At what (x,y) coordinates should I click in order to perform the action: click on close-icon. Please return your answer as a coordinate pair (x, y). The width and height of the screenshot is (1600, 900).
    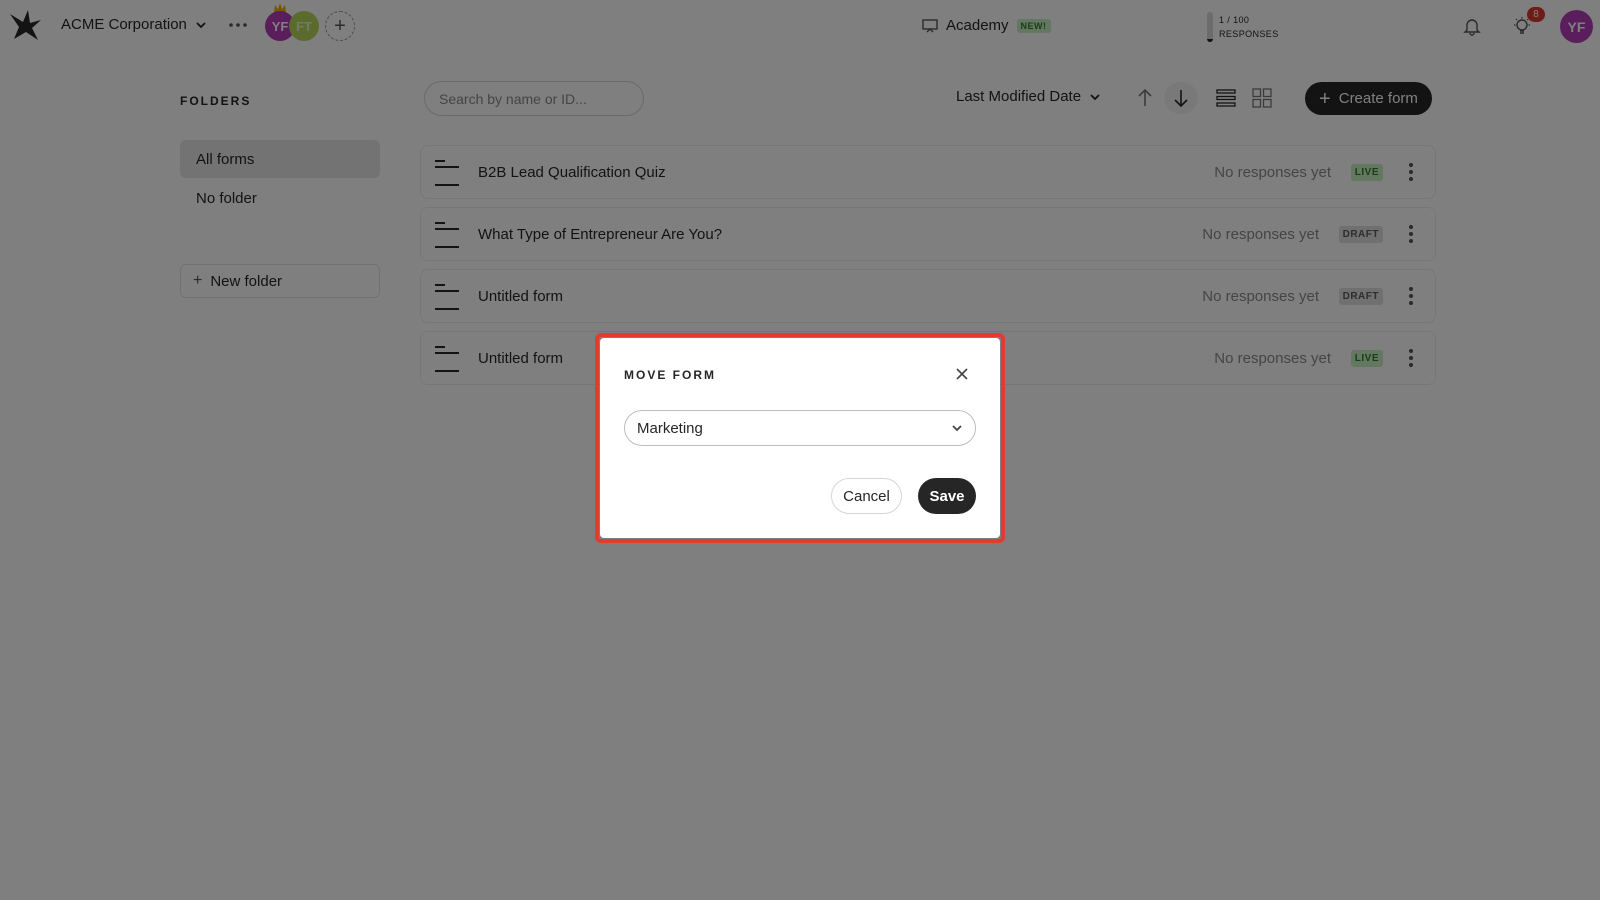
    Looking at the image, I should click on (962, 374).